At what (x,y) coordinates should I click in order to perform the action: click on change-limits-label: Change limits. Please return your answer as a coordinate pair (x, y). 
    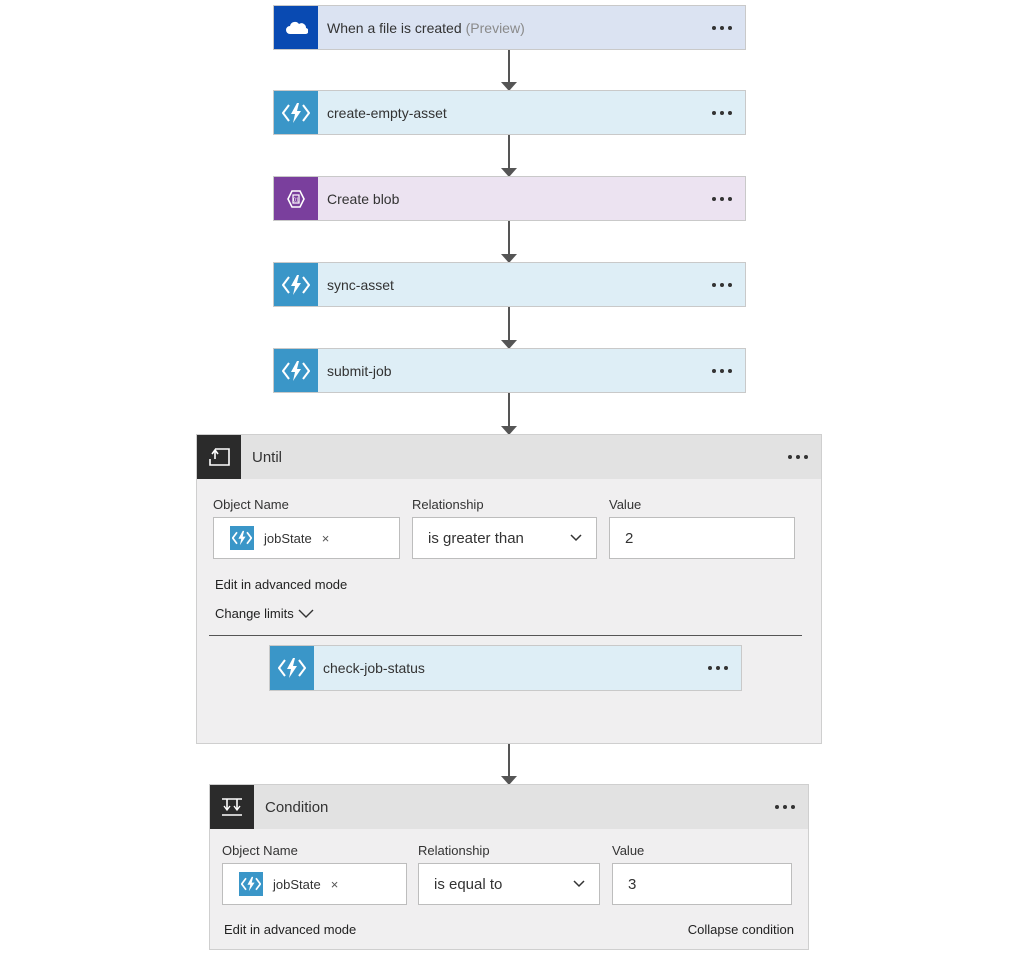
    Looking at the image, I should click on (254, 613).